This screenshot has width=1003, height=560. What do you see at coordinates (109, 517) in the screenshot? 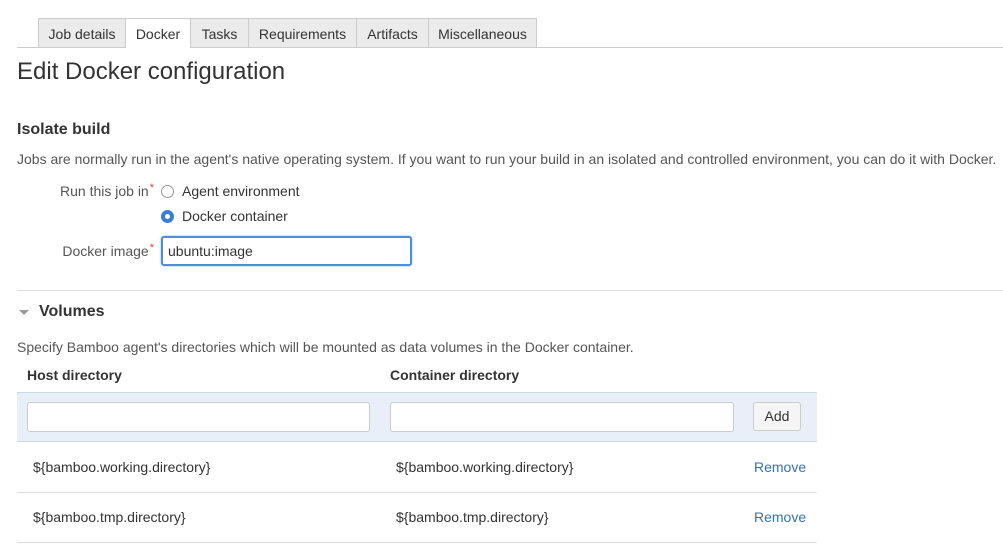
I see `table-cell-host: ${bamboo.tmp.directory}` at bounding box center [109, 517].